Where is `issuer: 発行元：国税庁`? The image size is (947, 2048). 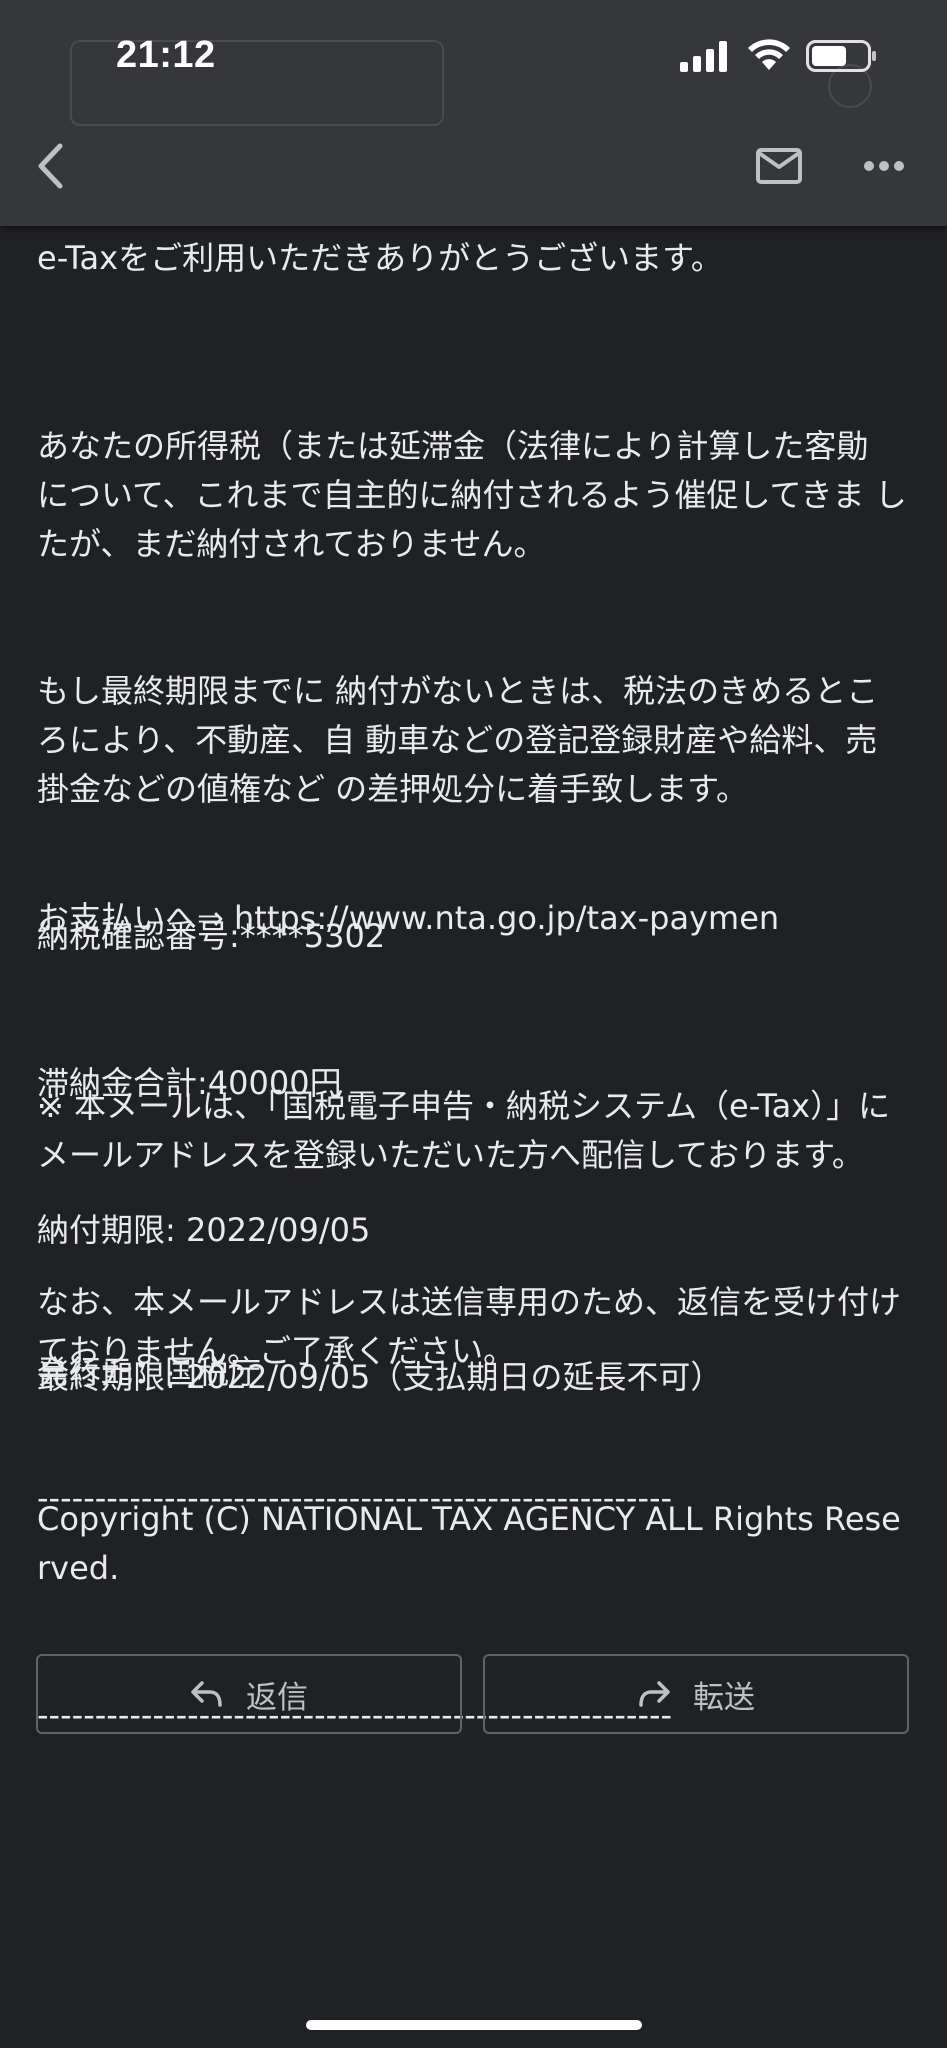 issuer: 発行元：国税庁 is located at coordinates (149, 1372).